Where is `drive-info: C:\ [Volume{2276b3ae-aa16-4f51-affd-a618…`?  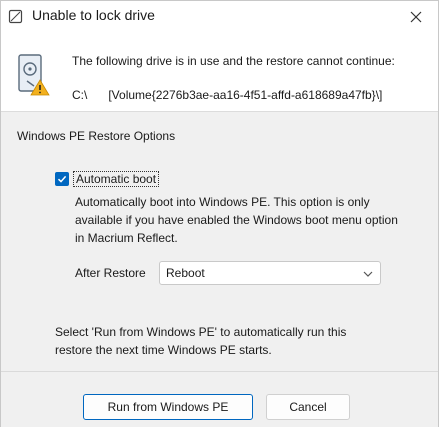 drive-info: C:\ [Volume{2276b3ae-aa16-4f51-affd-a618… is located at coordinates (227, 95).